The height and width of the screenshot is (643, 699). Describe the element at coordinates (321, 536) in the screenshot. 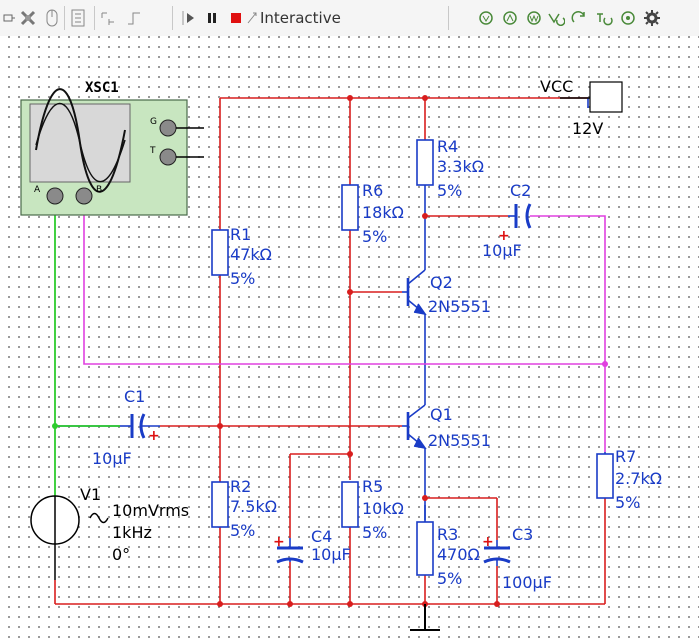

I see `c4-name: C4` at that location.